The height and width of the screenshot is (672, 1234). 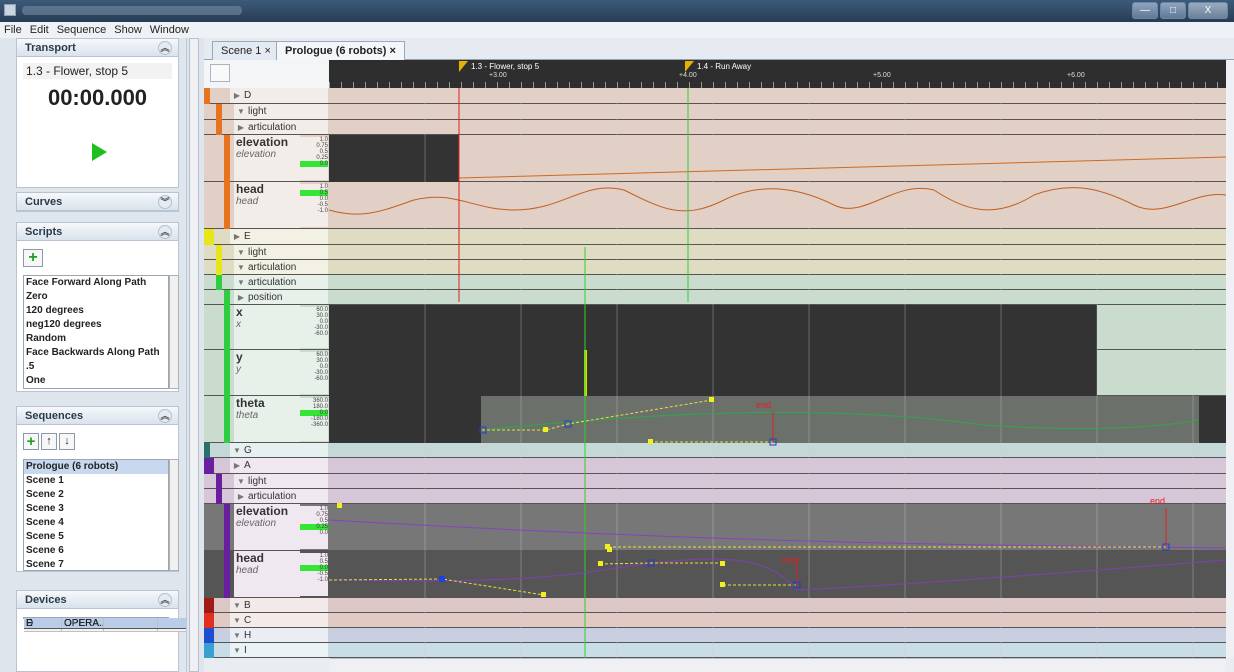 I want to click on list-item: .5, so click(x=96, y=367).